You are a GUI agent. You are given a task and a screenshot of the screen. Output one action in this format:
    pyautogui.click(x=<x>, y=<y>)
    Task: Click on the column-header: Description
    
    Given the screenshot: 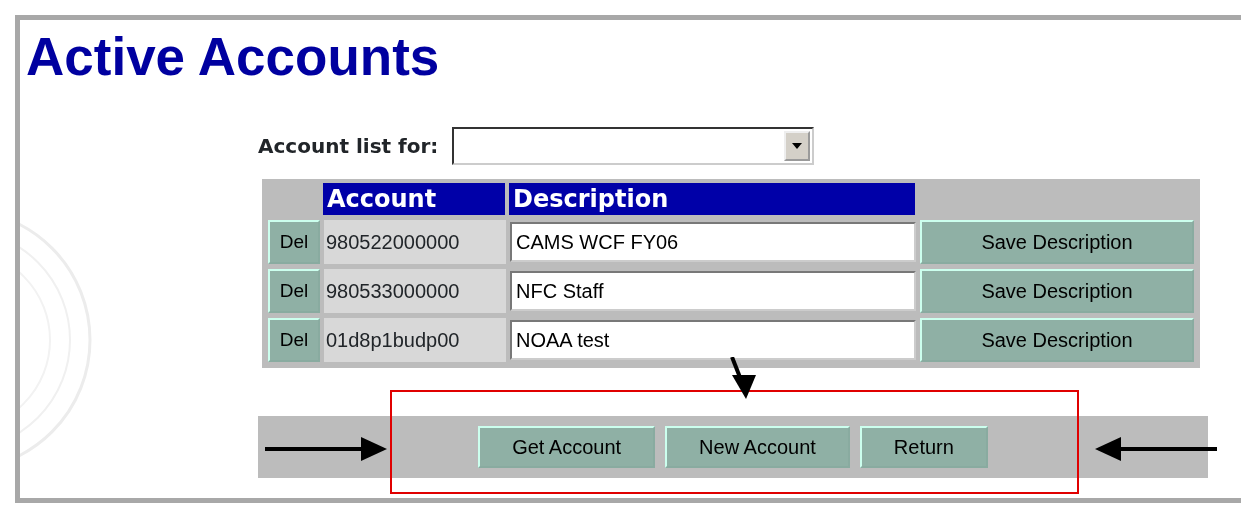 What is the action you would take?
    pyautogui.click(x=712, y=199)
    